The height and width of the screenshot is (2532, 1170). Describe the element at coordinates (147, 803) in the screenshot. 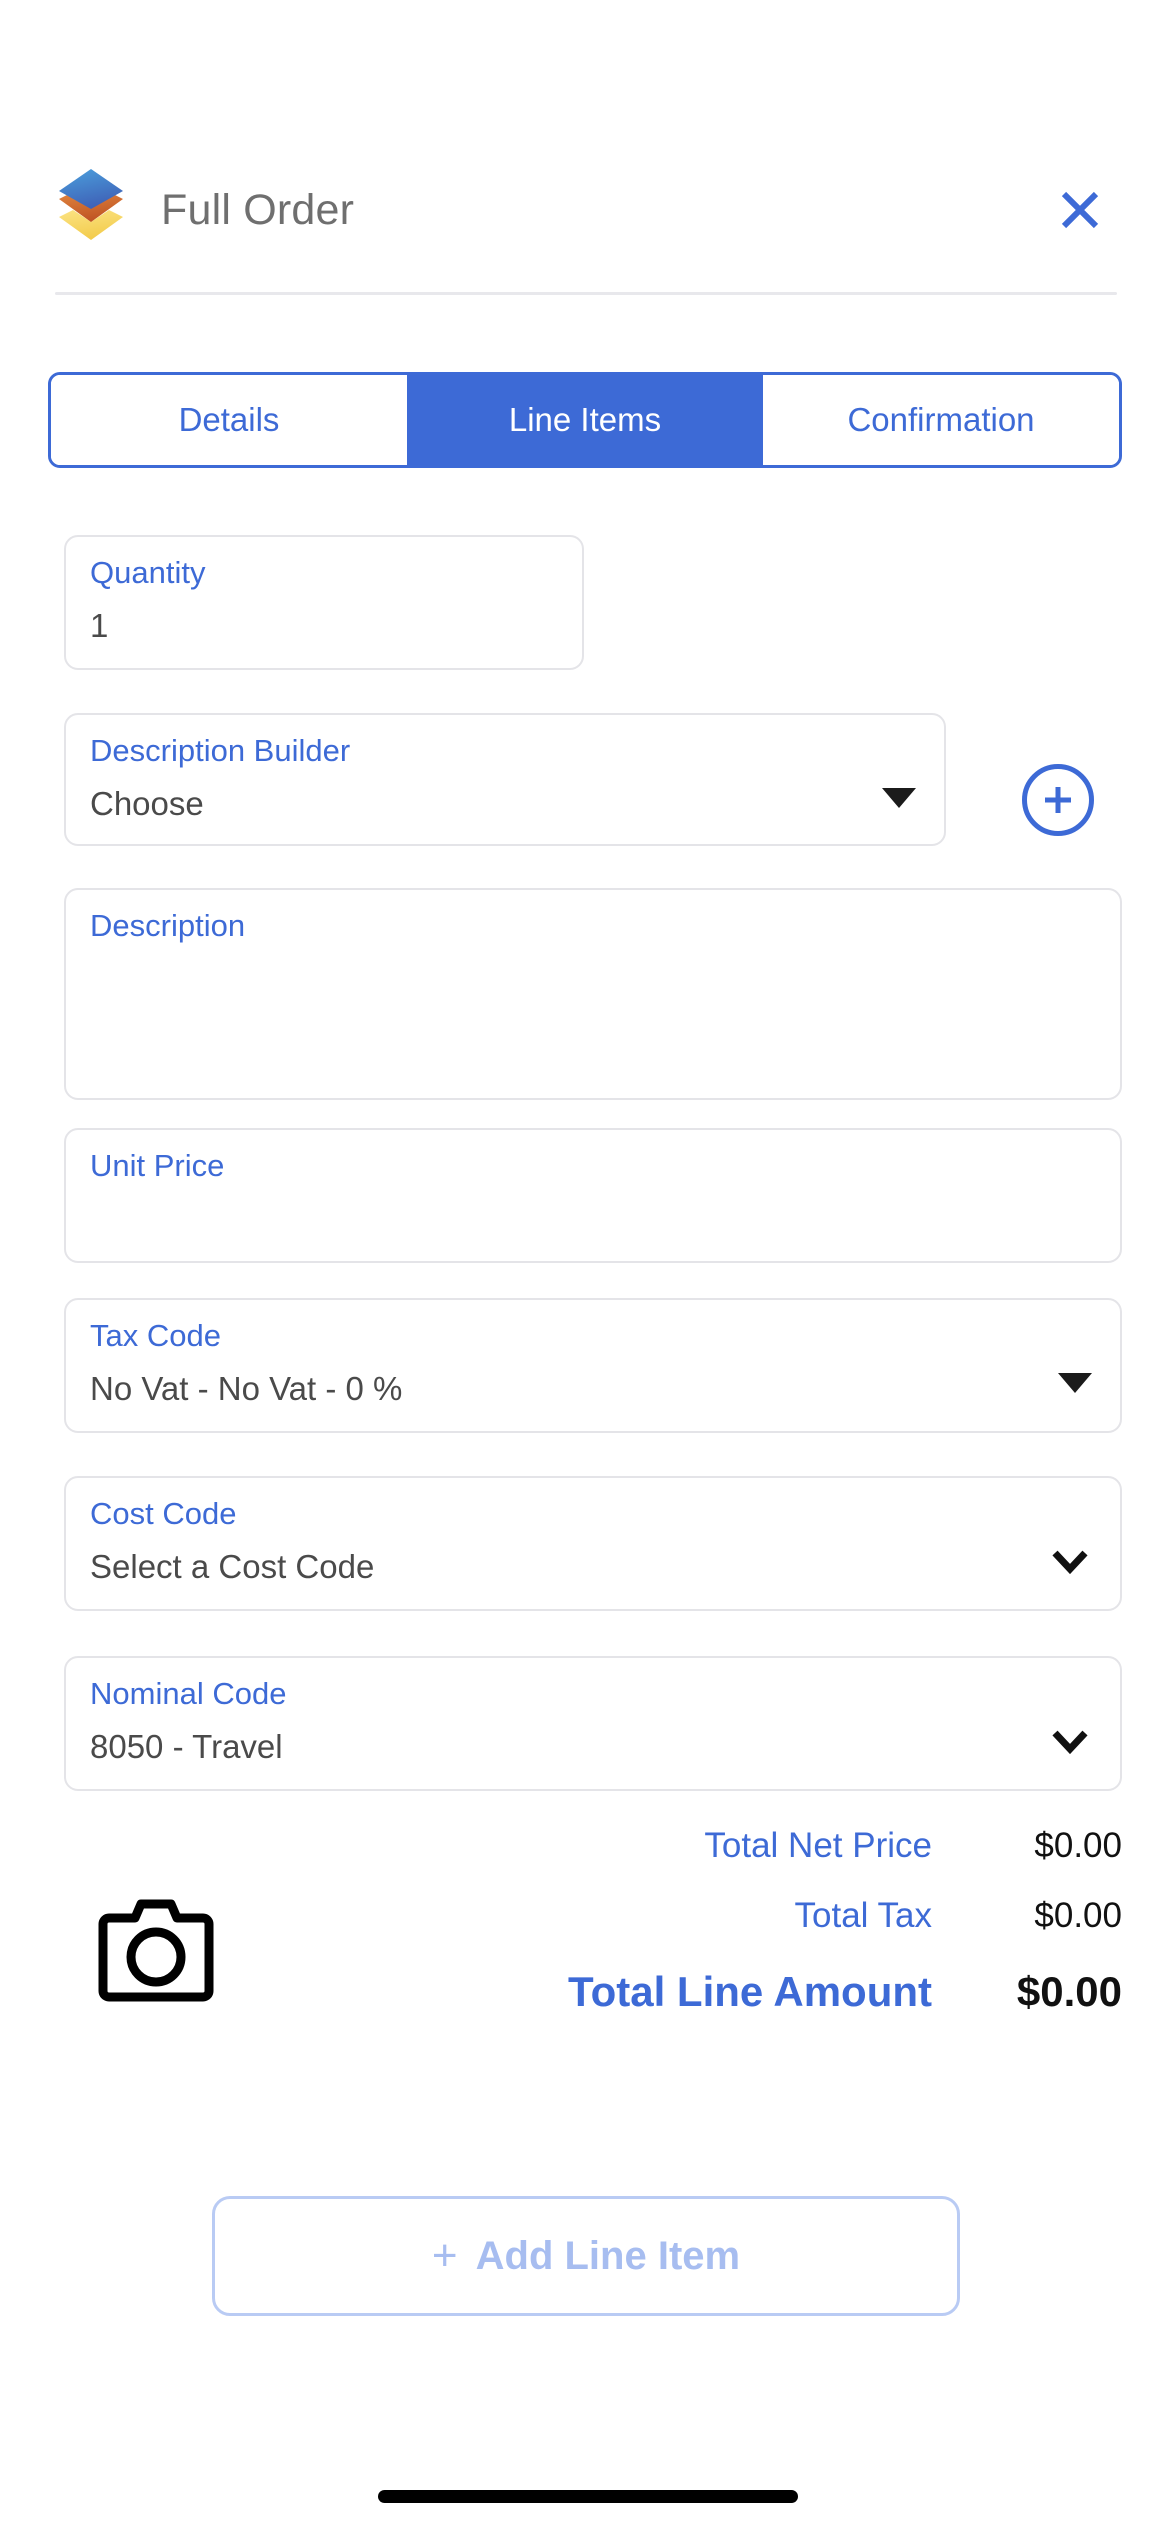

I see `description-builder-value: Choose` at that location.